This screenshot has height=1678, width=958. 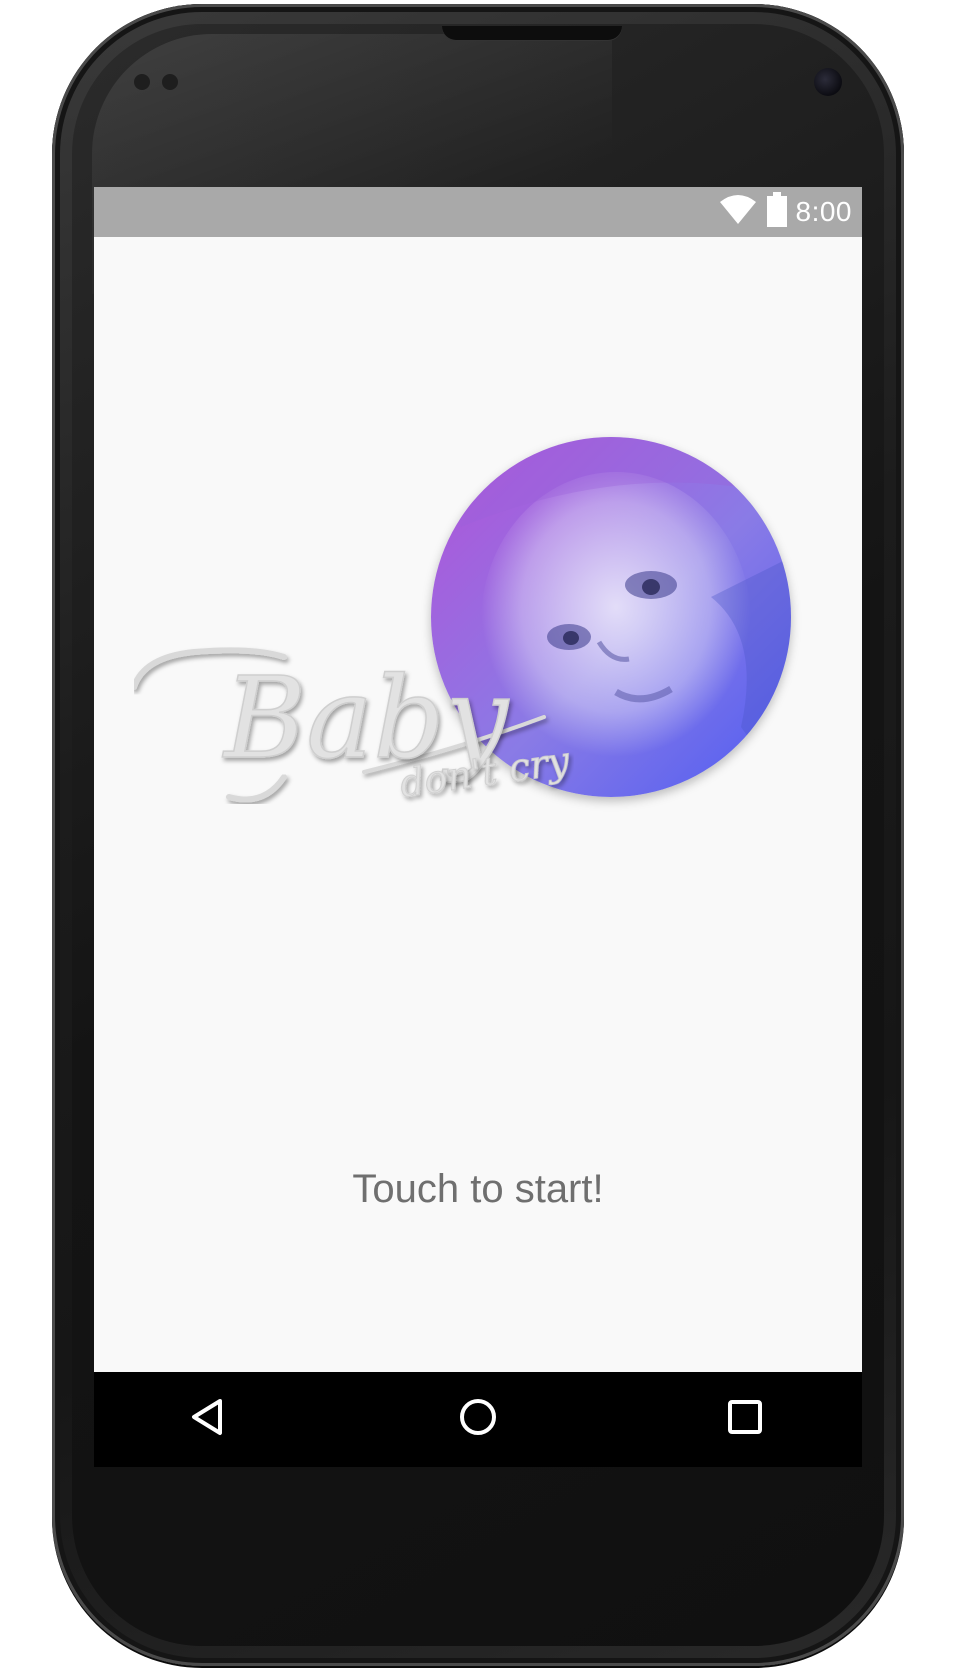 I want to click on touch-to-start-label: Touch to start!, so click(x=478, y=1189).